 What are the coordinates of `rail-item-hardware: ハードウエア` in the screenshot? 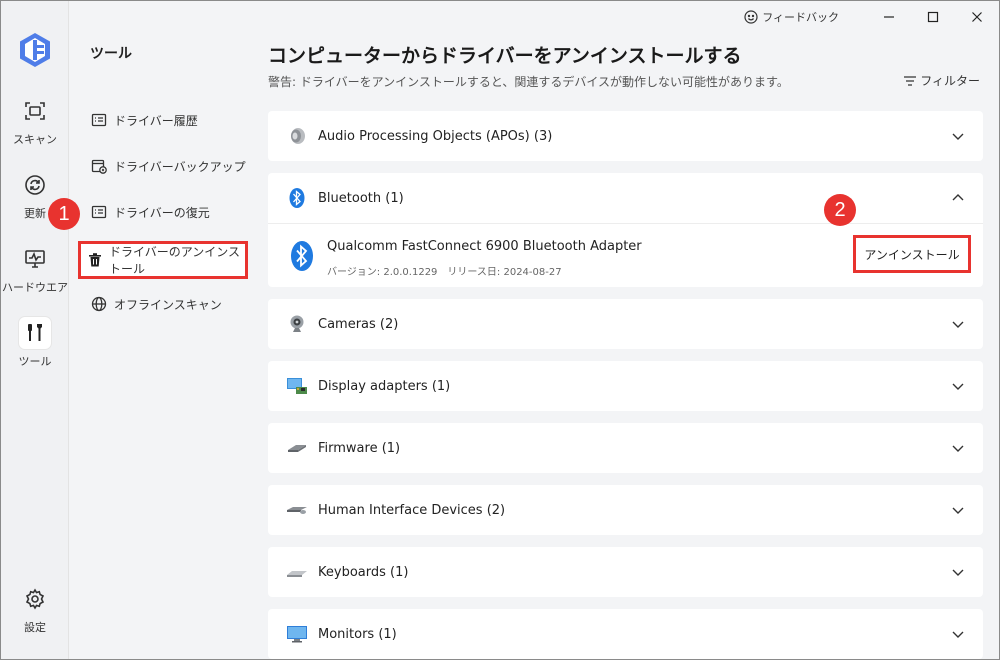 It's located at (35, 269).